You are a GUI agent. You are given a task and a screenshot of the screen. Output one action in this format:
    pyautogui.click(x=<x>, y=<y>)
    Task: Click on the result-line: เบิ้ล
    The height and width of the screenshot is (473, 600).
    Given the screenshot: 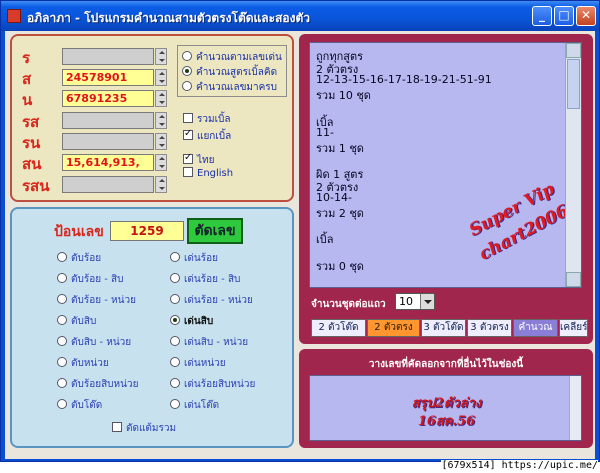 What is the action you would take?
    pyautogui.click(x=325, y=240)
    